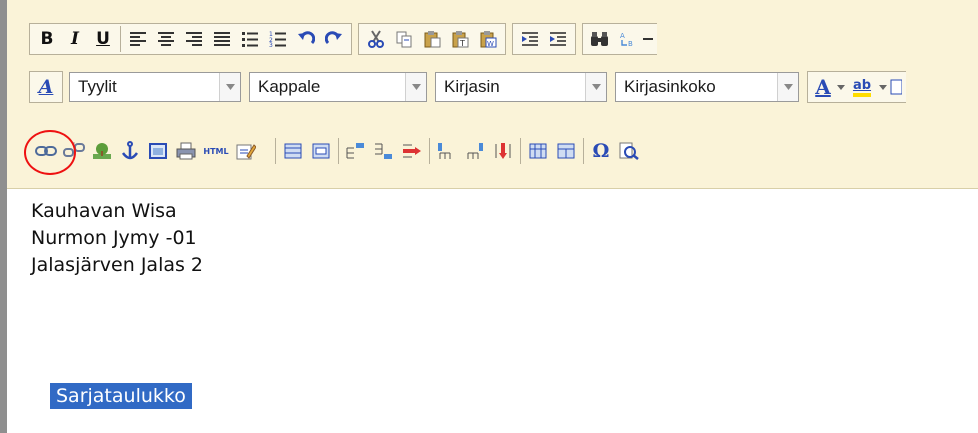 The image size is (978, 433). I want to click on undo-icon, so click(306, 38).